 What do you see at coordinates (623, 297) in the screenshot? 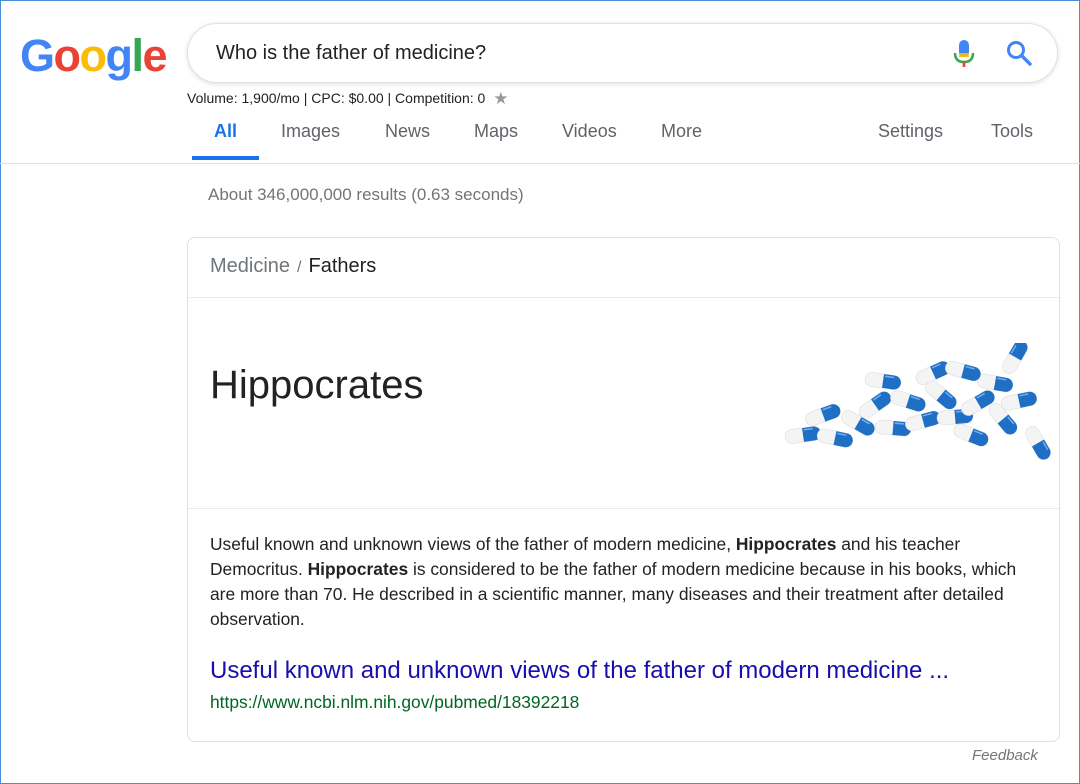
I see `card-divider-top` at bounding box center [623, 297].